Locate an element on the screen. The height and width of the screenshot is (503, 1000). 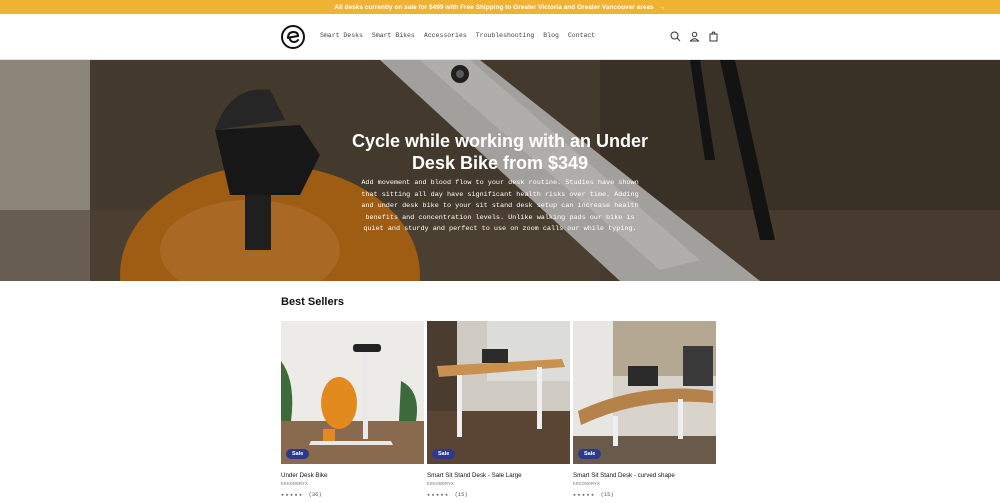
review-count: (36) is located at coordinates (315, 494).